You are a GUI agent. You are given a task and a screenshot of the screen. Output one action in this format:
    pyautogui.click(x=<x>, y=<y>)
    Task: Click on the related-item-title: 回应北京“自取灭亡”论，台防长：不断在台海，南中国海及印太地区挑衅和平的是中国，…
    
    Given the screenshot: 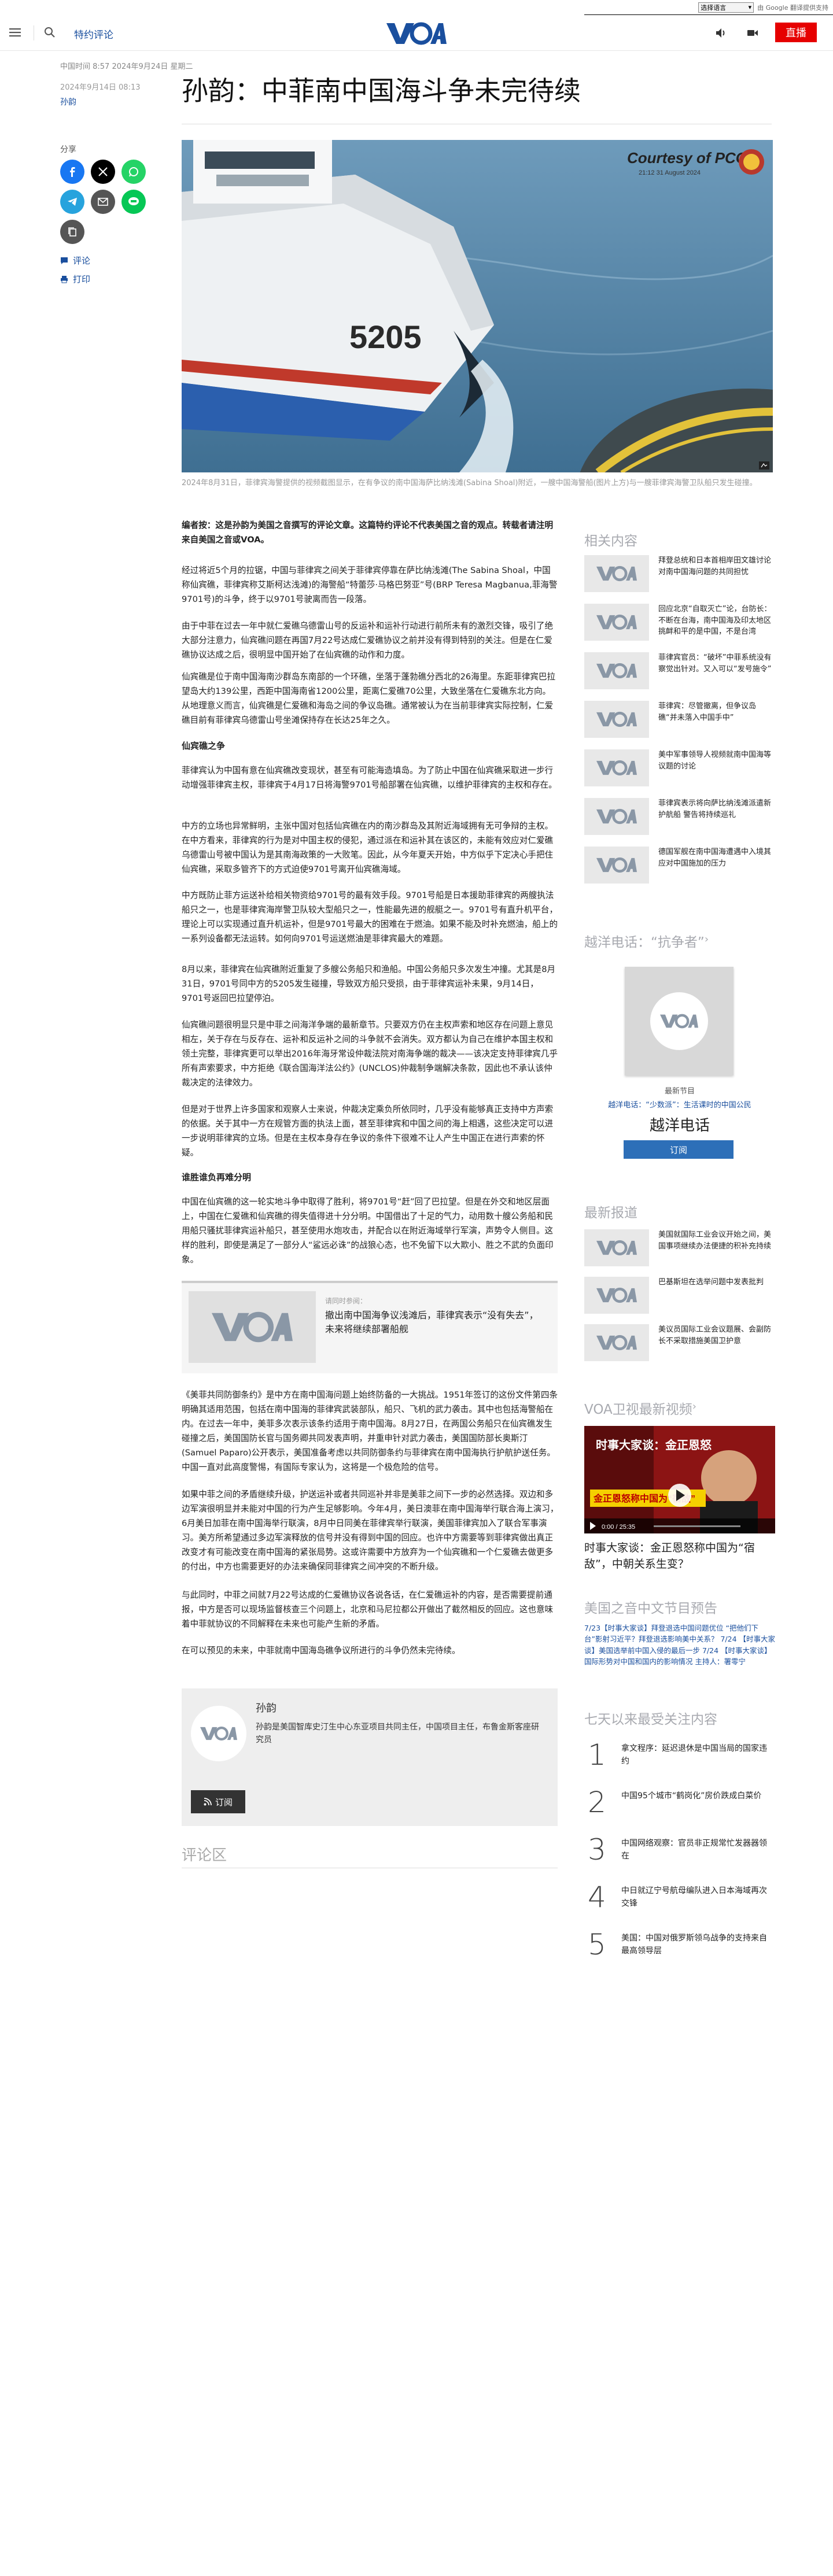 What is the action you would take?
    pyautogui.click(x=715, y=621)
    